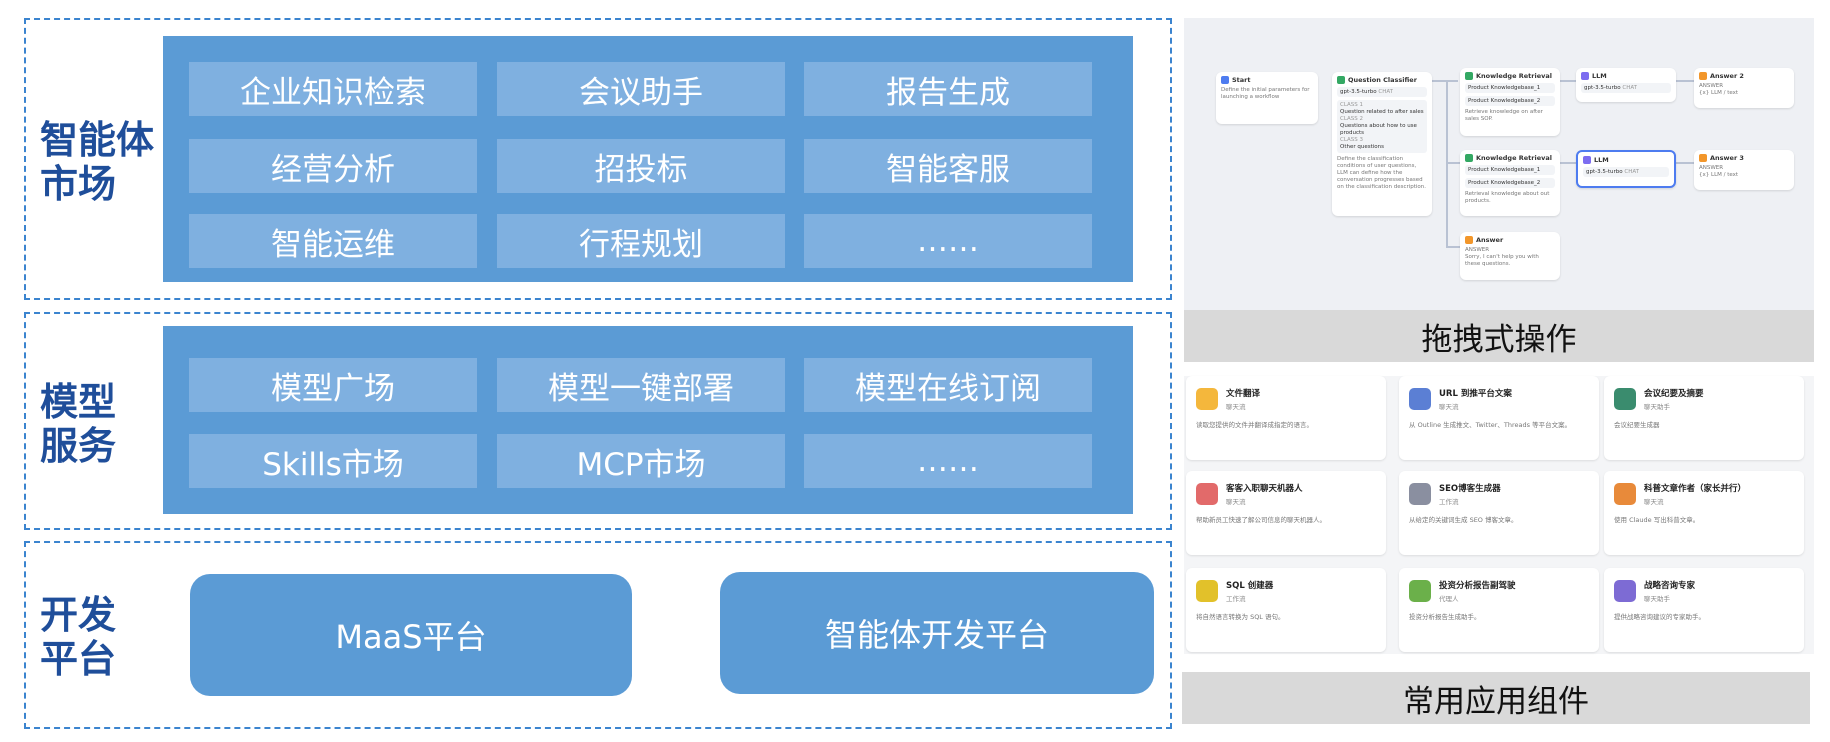  I want to click on tile-bidding: 招投标, so click(641, 166).